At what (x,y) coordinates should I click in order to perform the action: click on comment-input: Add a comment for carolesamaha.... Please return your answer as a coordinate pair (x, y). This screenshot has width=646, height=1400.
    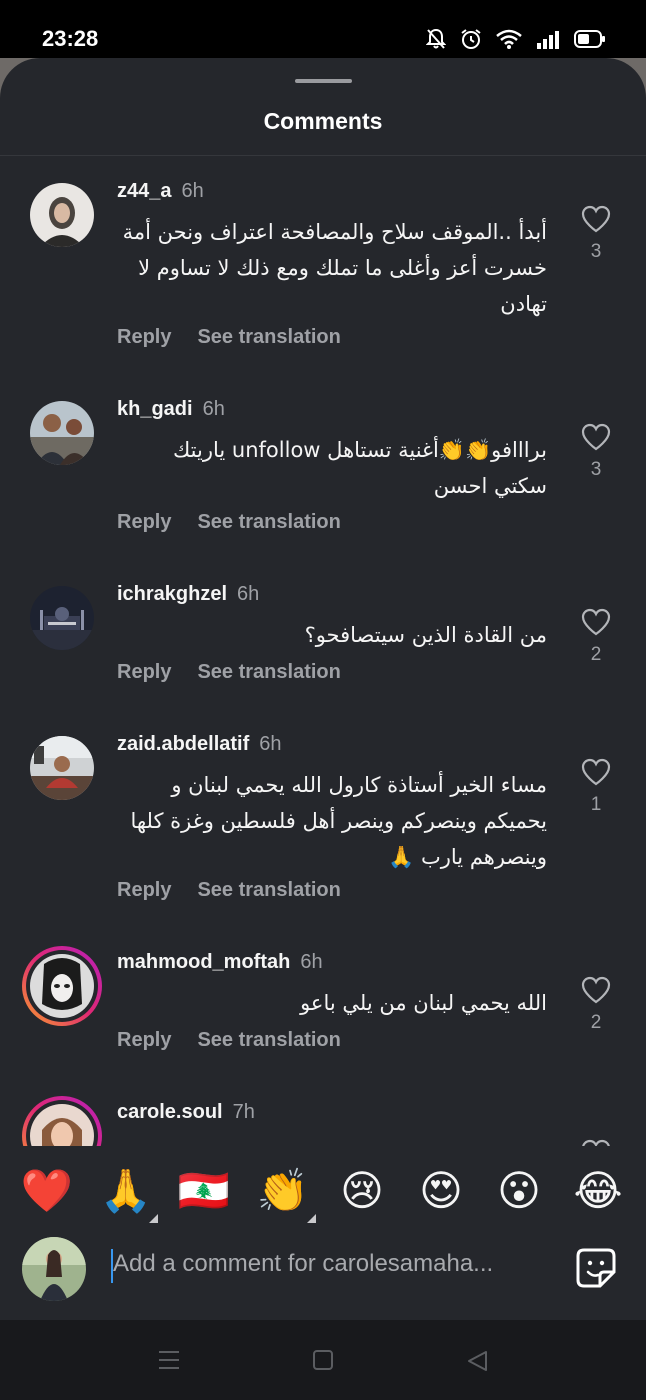
    Looking at the image, I should click on (303, 1264).